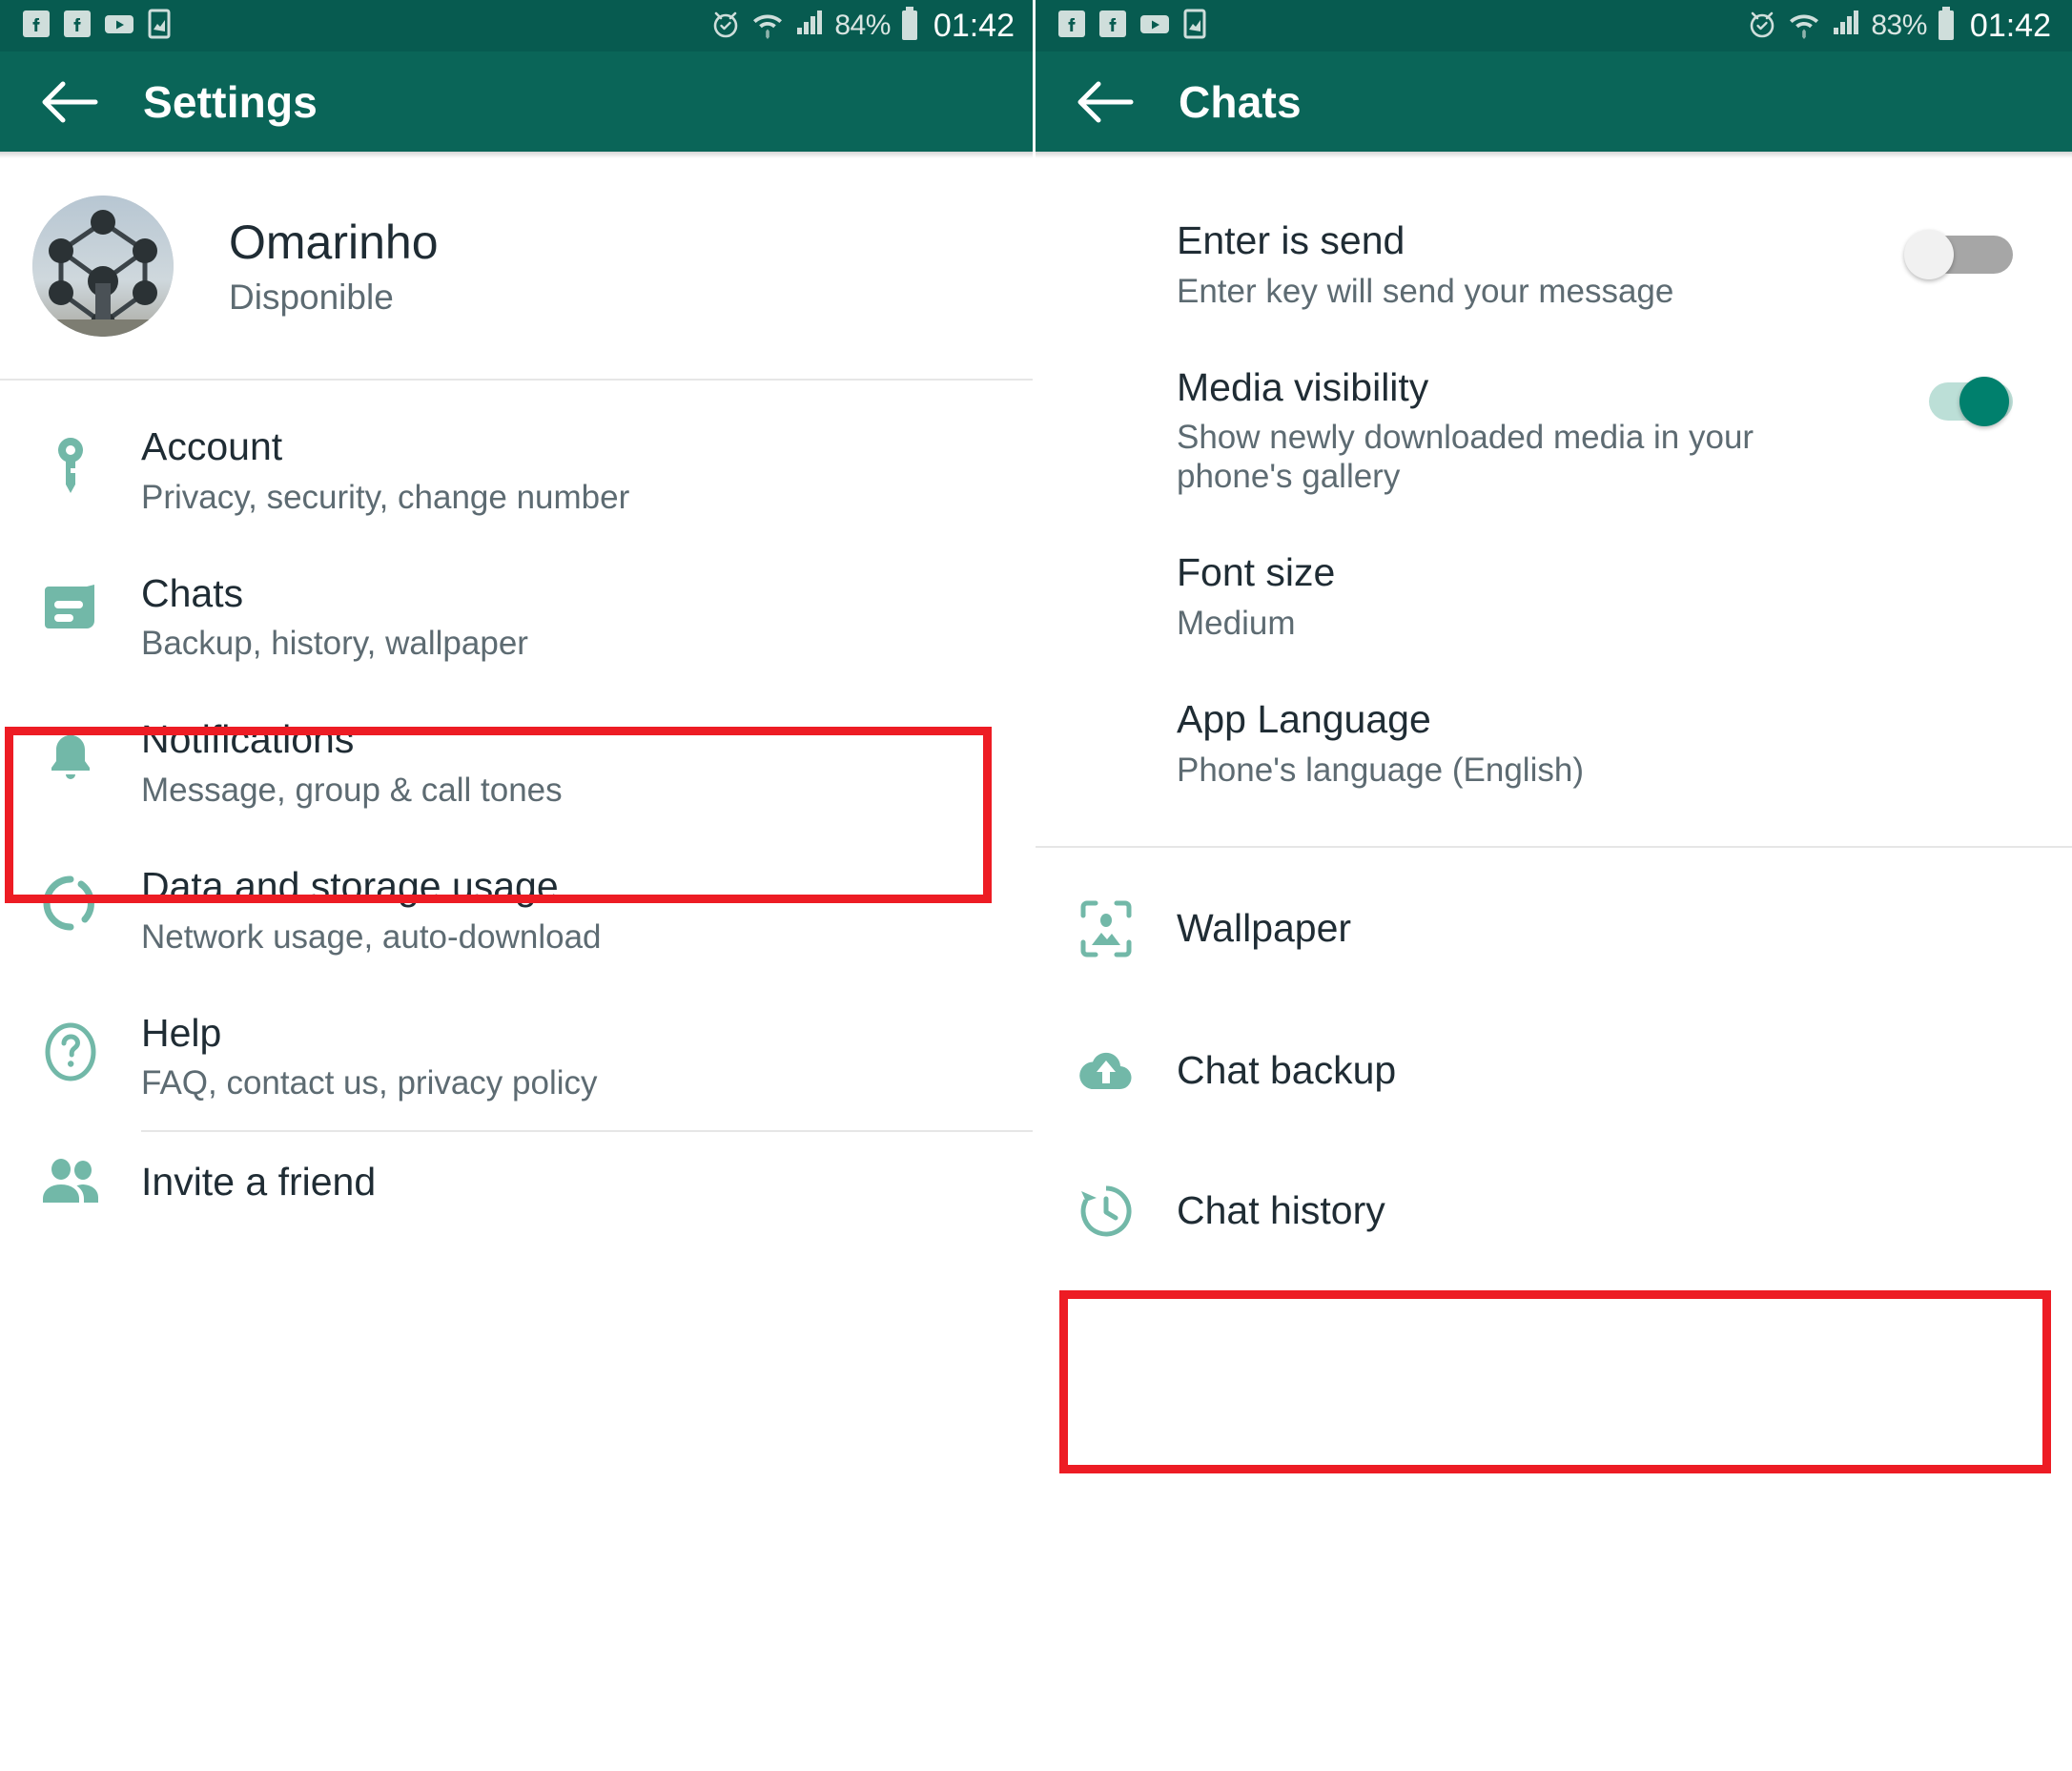 The image size is (2072, 1771). I want to click on screen-separator, so click(1035, 885).